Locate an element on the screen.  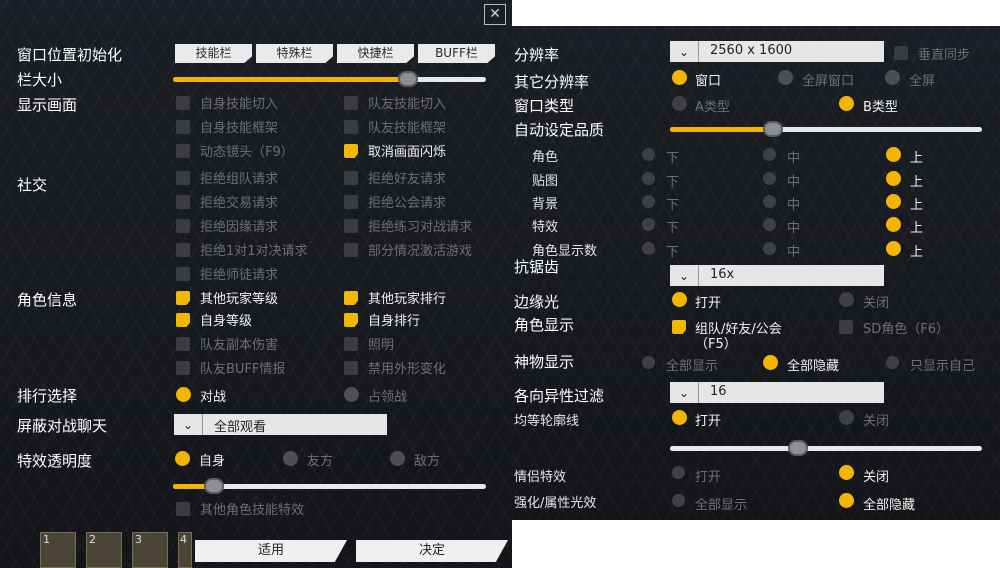
quality-char-low-radio is located at coordinates (648, 154).